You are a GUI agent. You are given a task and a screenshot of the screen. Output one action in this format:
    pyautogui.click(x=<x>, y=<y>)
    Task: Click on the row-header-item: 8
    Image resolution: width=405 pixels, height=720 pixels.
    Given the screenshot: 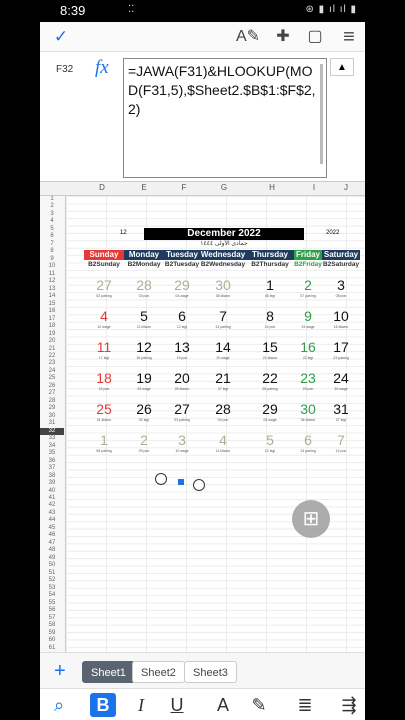 What is the action you would take?
    pyautogui.click(x=52, y=251)
    